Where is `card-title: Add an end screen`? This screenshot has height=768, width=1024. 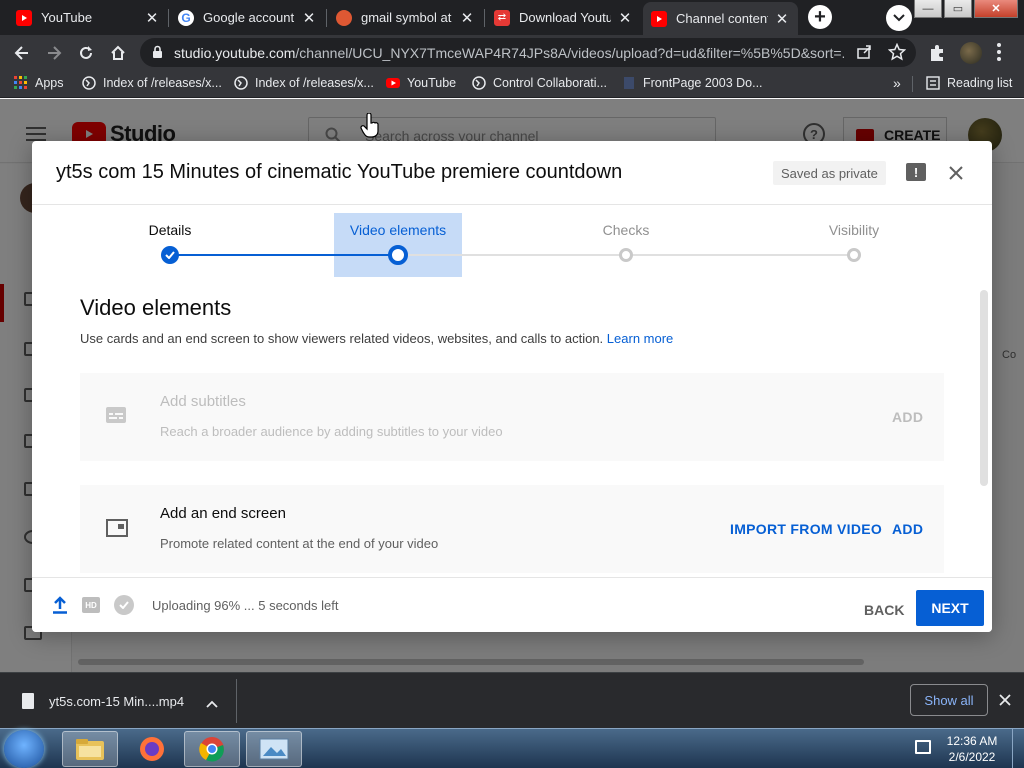 card-title: Add an end screen is located at coordinates (223, 513).